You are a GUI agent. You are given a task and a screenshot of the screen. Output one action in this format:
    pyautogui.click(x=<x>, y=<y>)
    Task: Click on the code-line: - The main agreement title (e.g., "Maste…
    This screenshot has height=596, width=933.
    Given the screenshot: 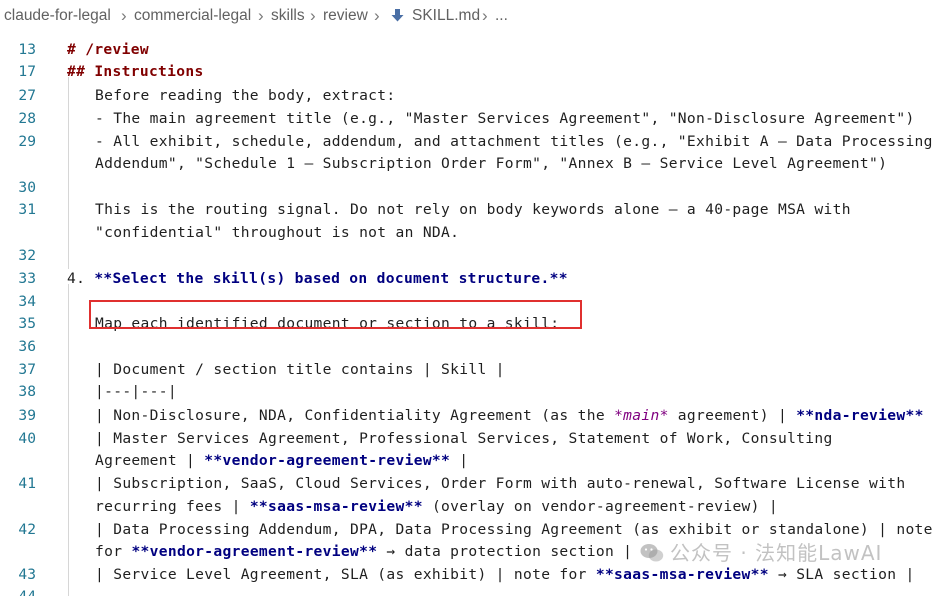 What is the action you would take?
    pyautogui.click(x=505, y=119)
    